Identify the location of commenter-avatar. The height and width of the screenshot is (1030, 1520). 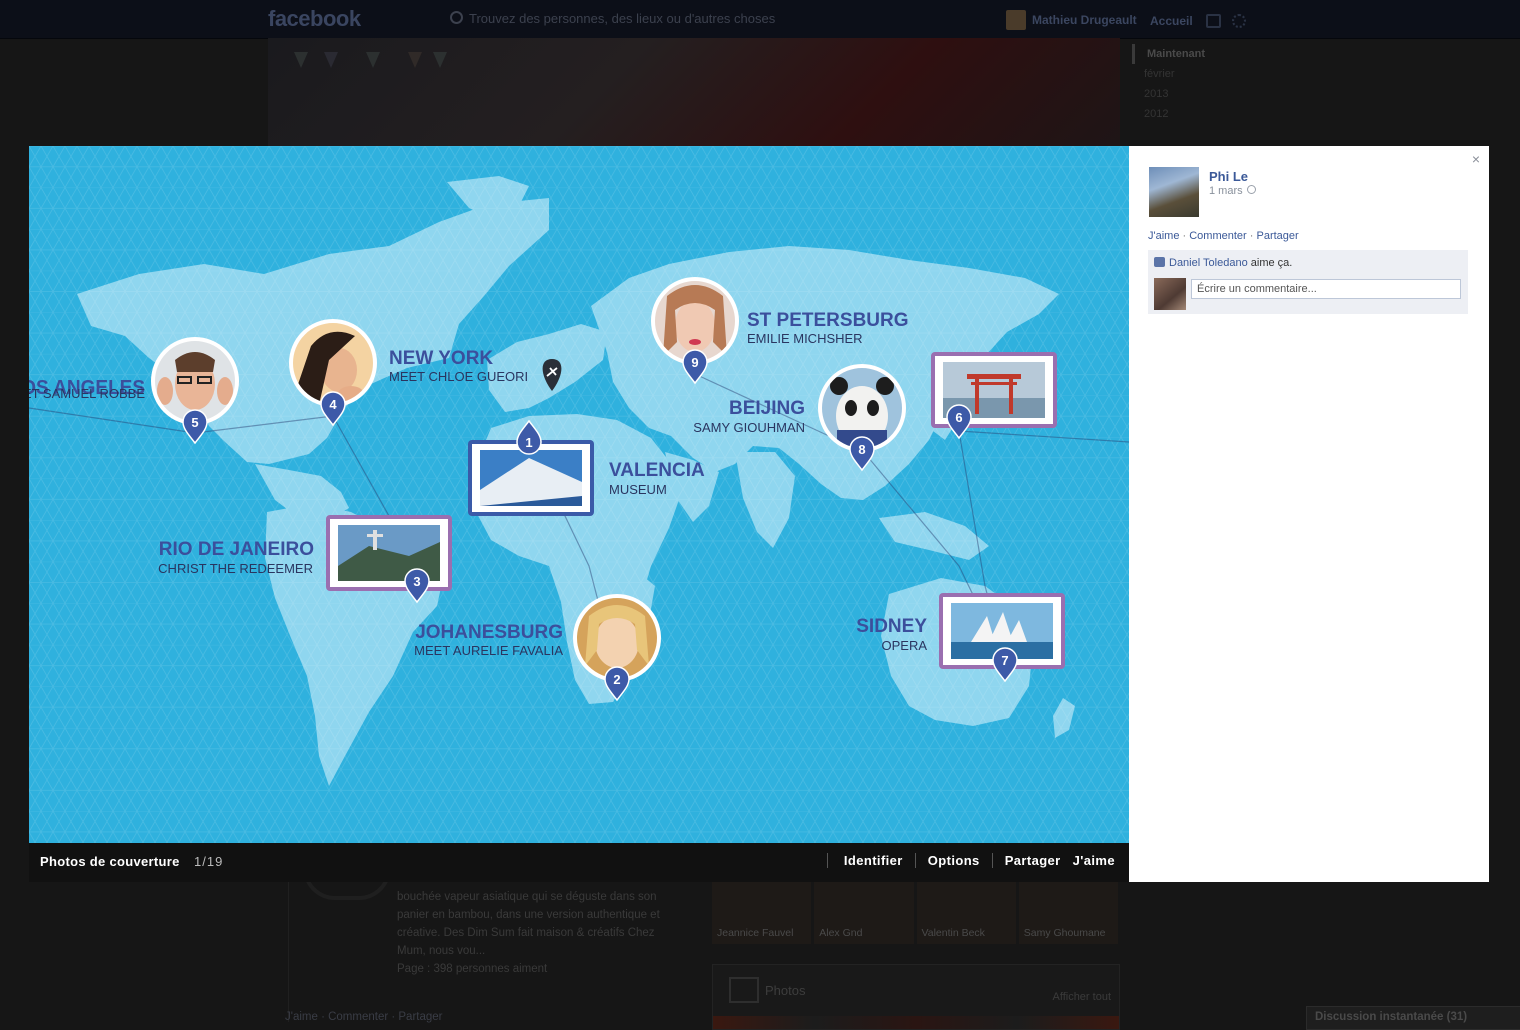
(1170, 294).